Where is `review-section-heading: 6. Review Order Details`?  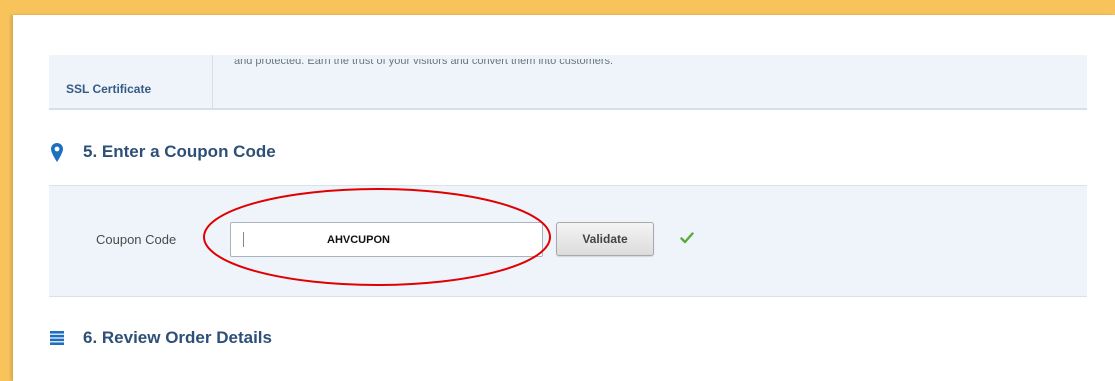
review-section-heading: 6. Review Order Details is located at coordinates (160, 338).